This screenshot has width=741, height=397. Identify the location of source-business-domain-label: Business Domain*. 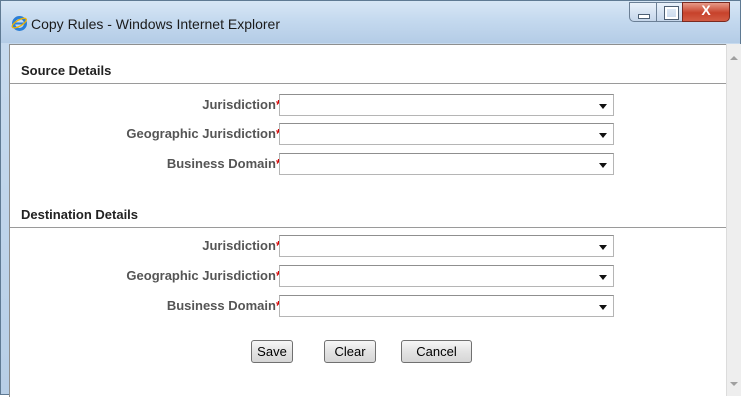
(223, 163).